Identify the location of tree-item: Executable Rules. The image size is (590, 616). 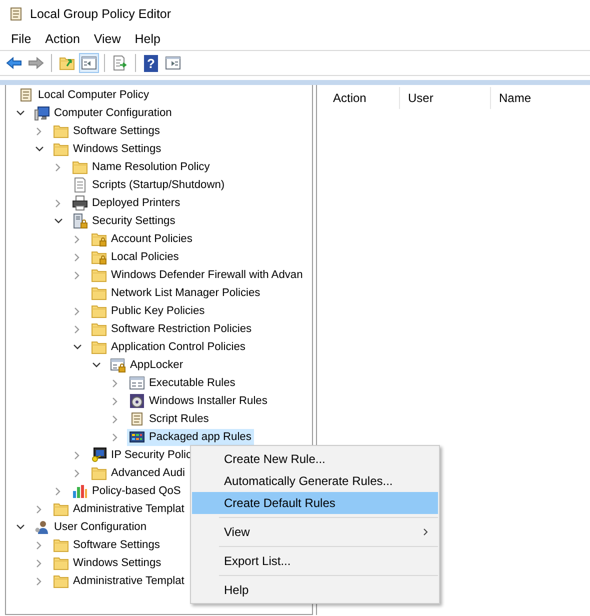
(182, 383).